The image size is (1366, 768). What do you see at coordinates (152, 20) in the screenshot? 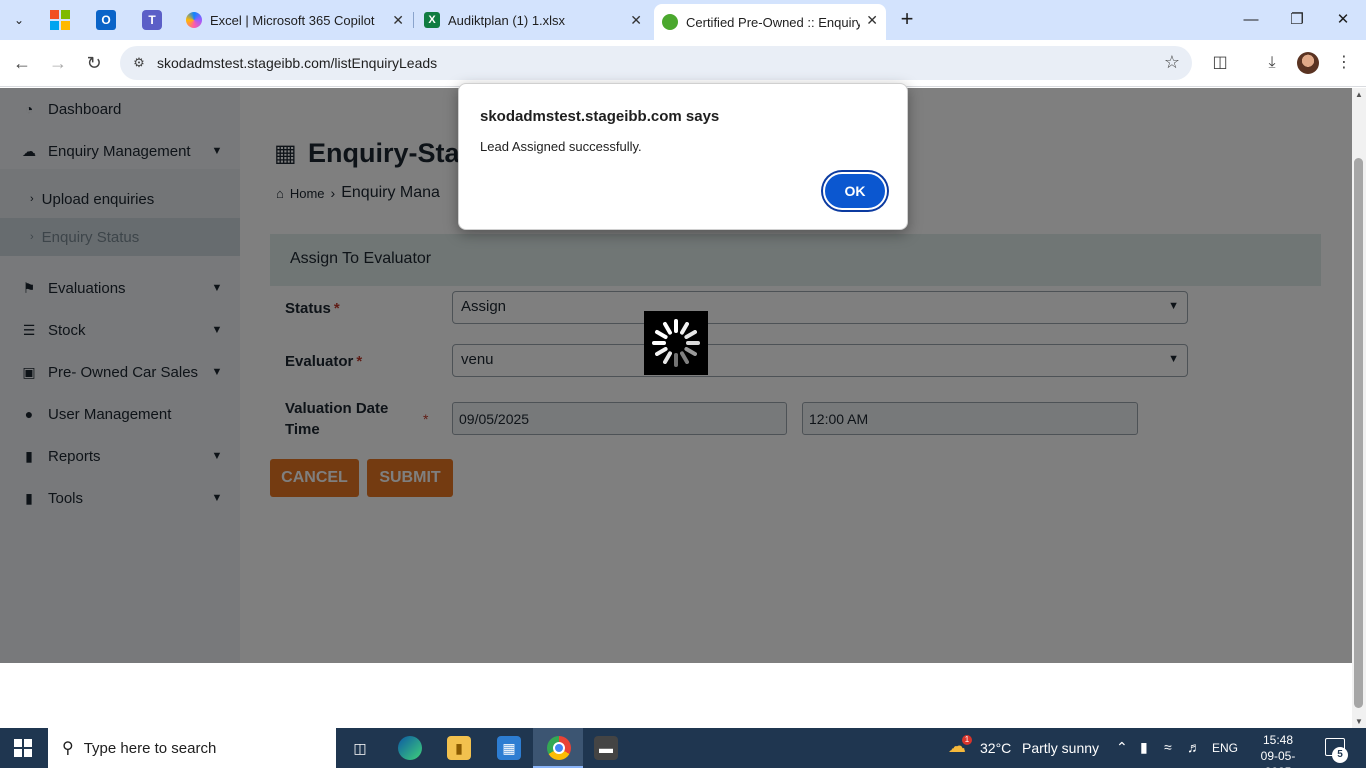
I see `teams-pinned-tab-icon: T` at bounding box center [152, 20].